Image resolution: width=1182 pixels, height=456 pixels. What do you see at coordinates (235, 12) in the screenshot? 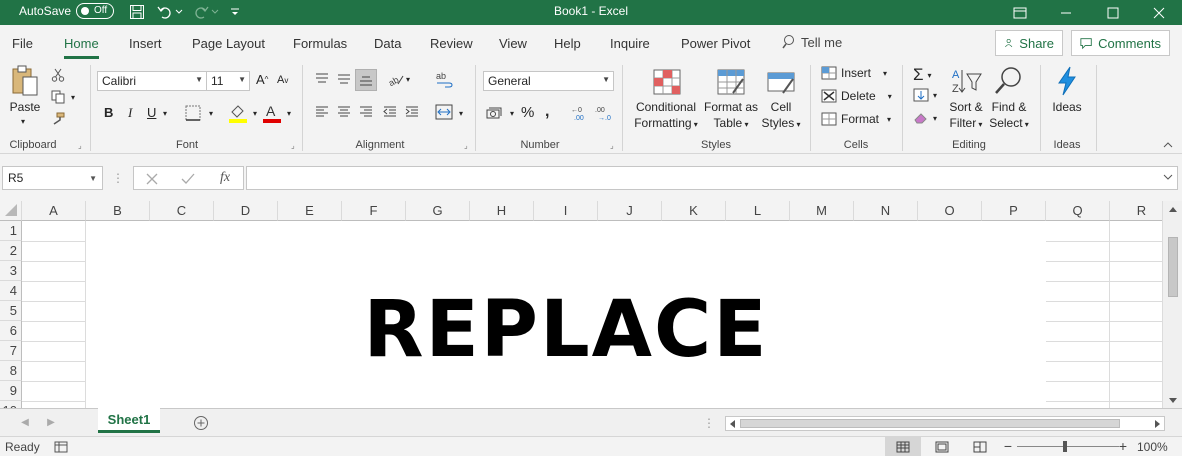
I see `customize-toolbar-icon` at bounding box center [235, 12].